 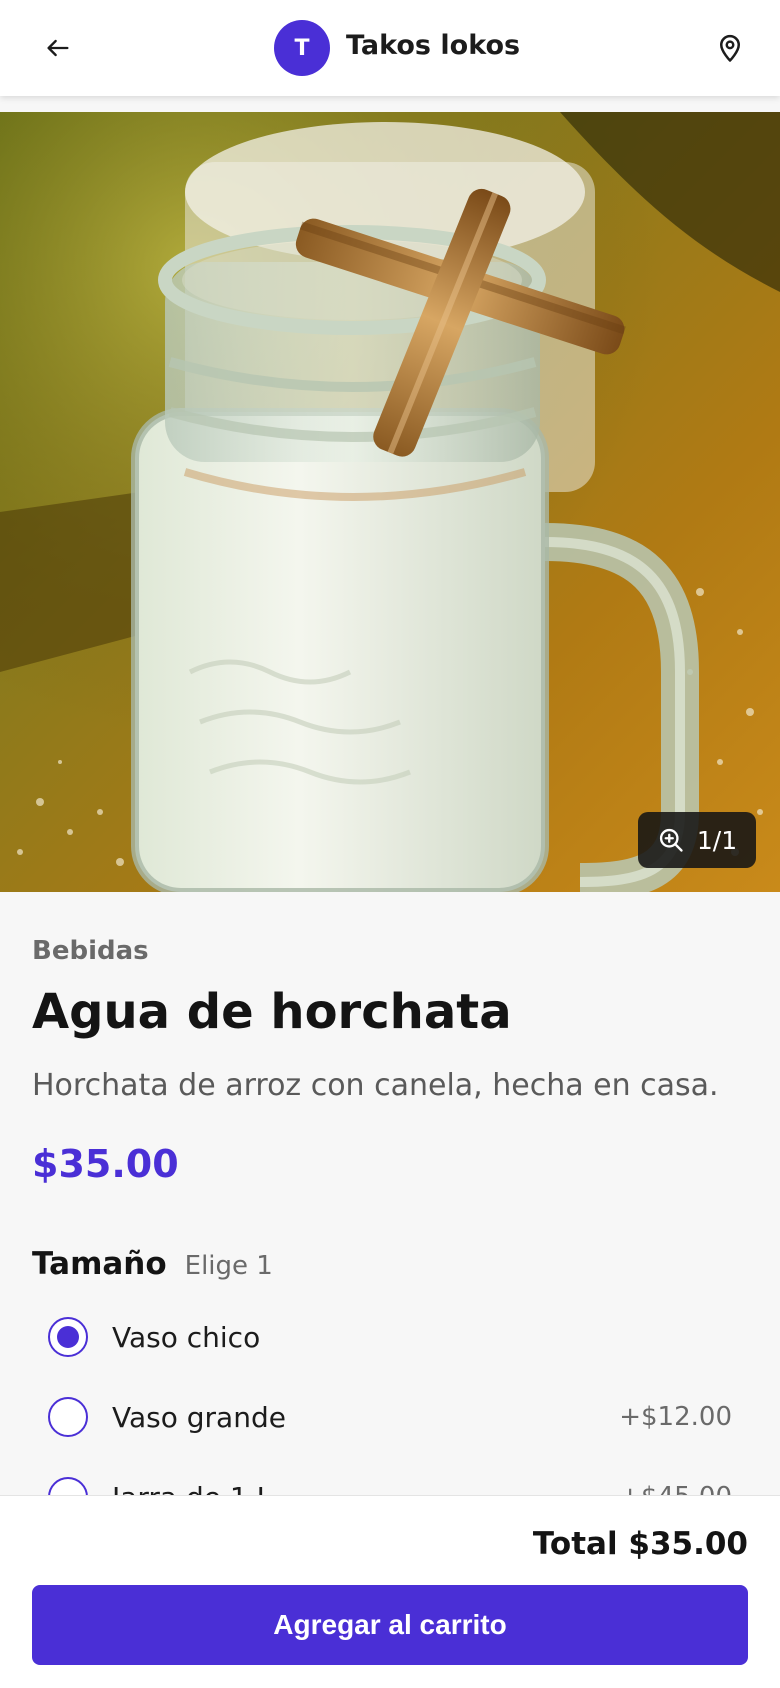 I want to click on store-brand: T Takos lokos, so click(x=397, y=48).